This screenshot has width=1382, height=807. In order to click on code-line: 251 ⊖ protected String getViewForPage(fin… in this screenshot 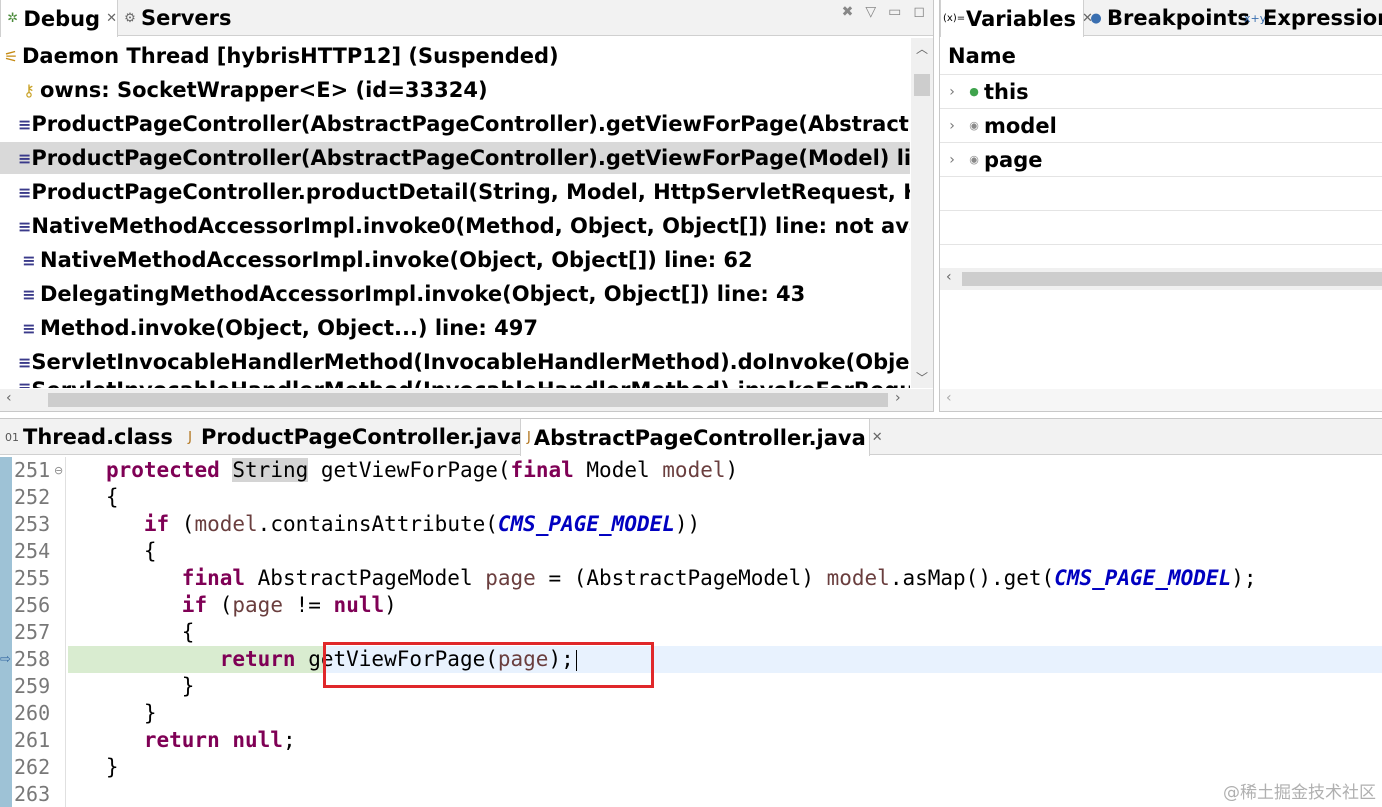, I will do `click(691, 470)`.